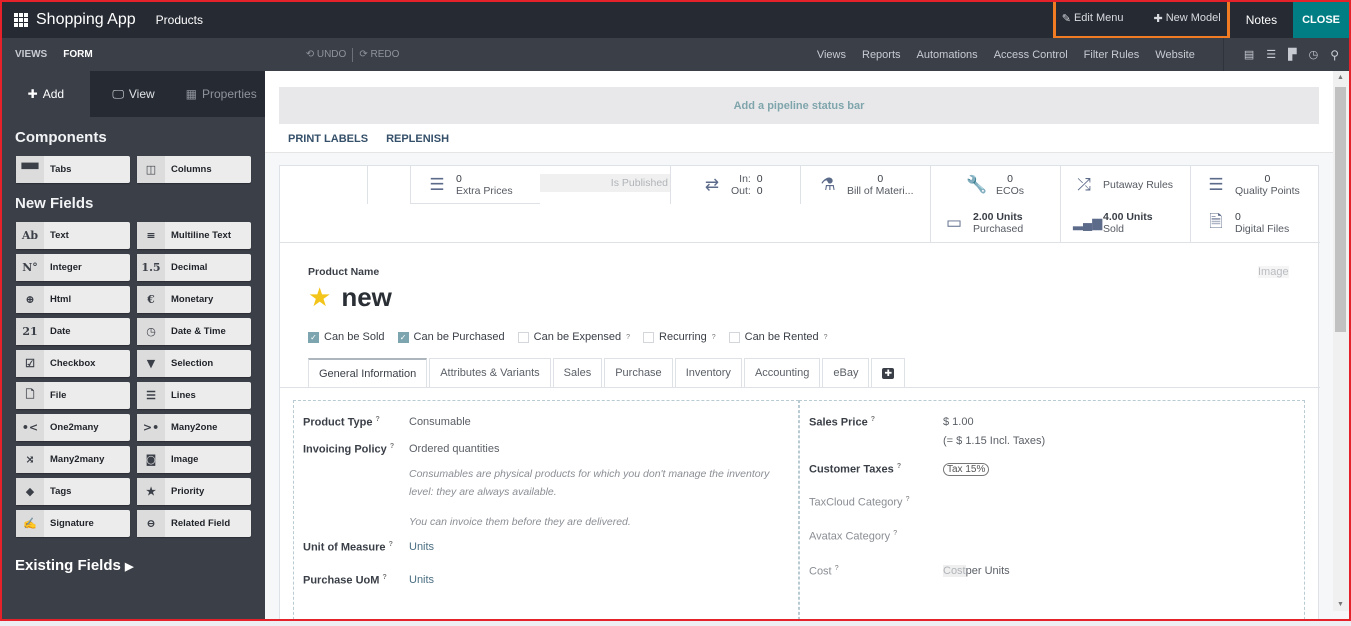 This screenshot has height=626, width=1351. Describe the element at coordinates (194, 491) in the screenshot. I see `field-priority-button: ★ Priority` at that location.